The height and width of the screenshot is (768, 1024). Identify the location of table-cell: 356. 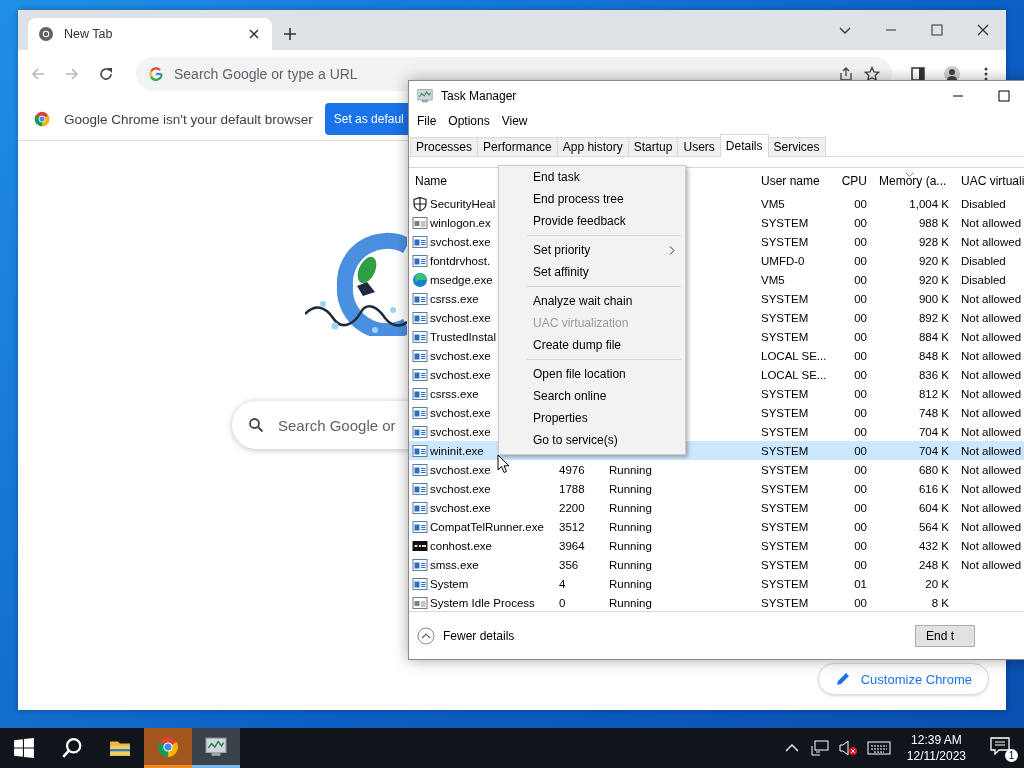
(569, 564).